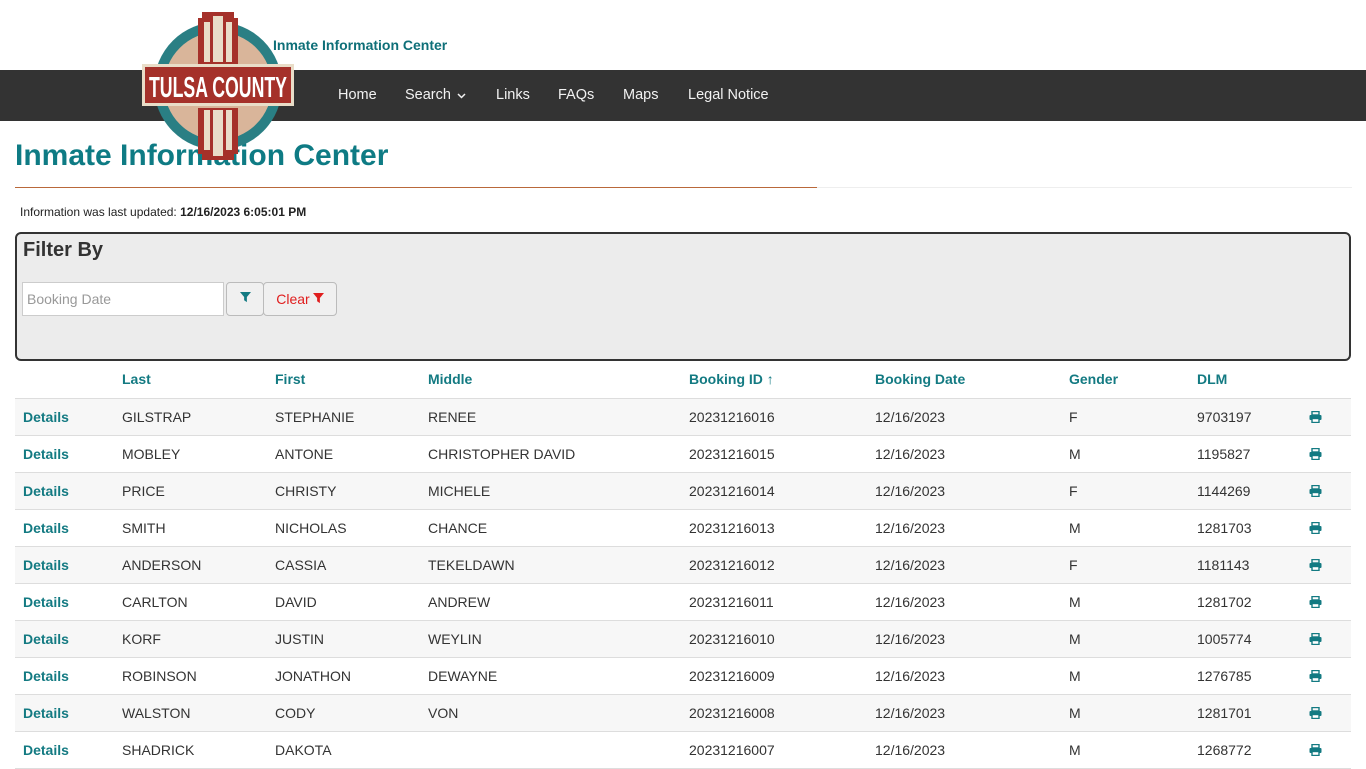 The height and width of the screenshot is (769, 1366). I want to click on col-last: Last, so click(136, 379).